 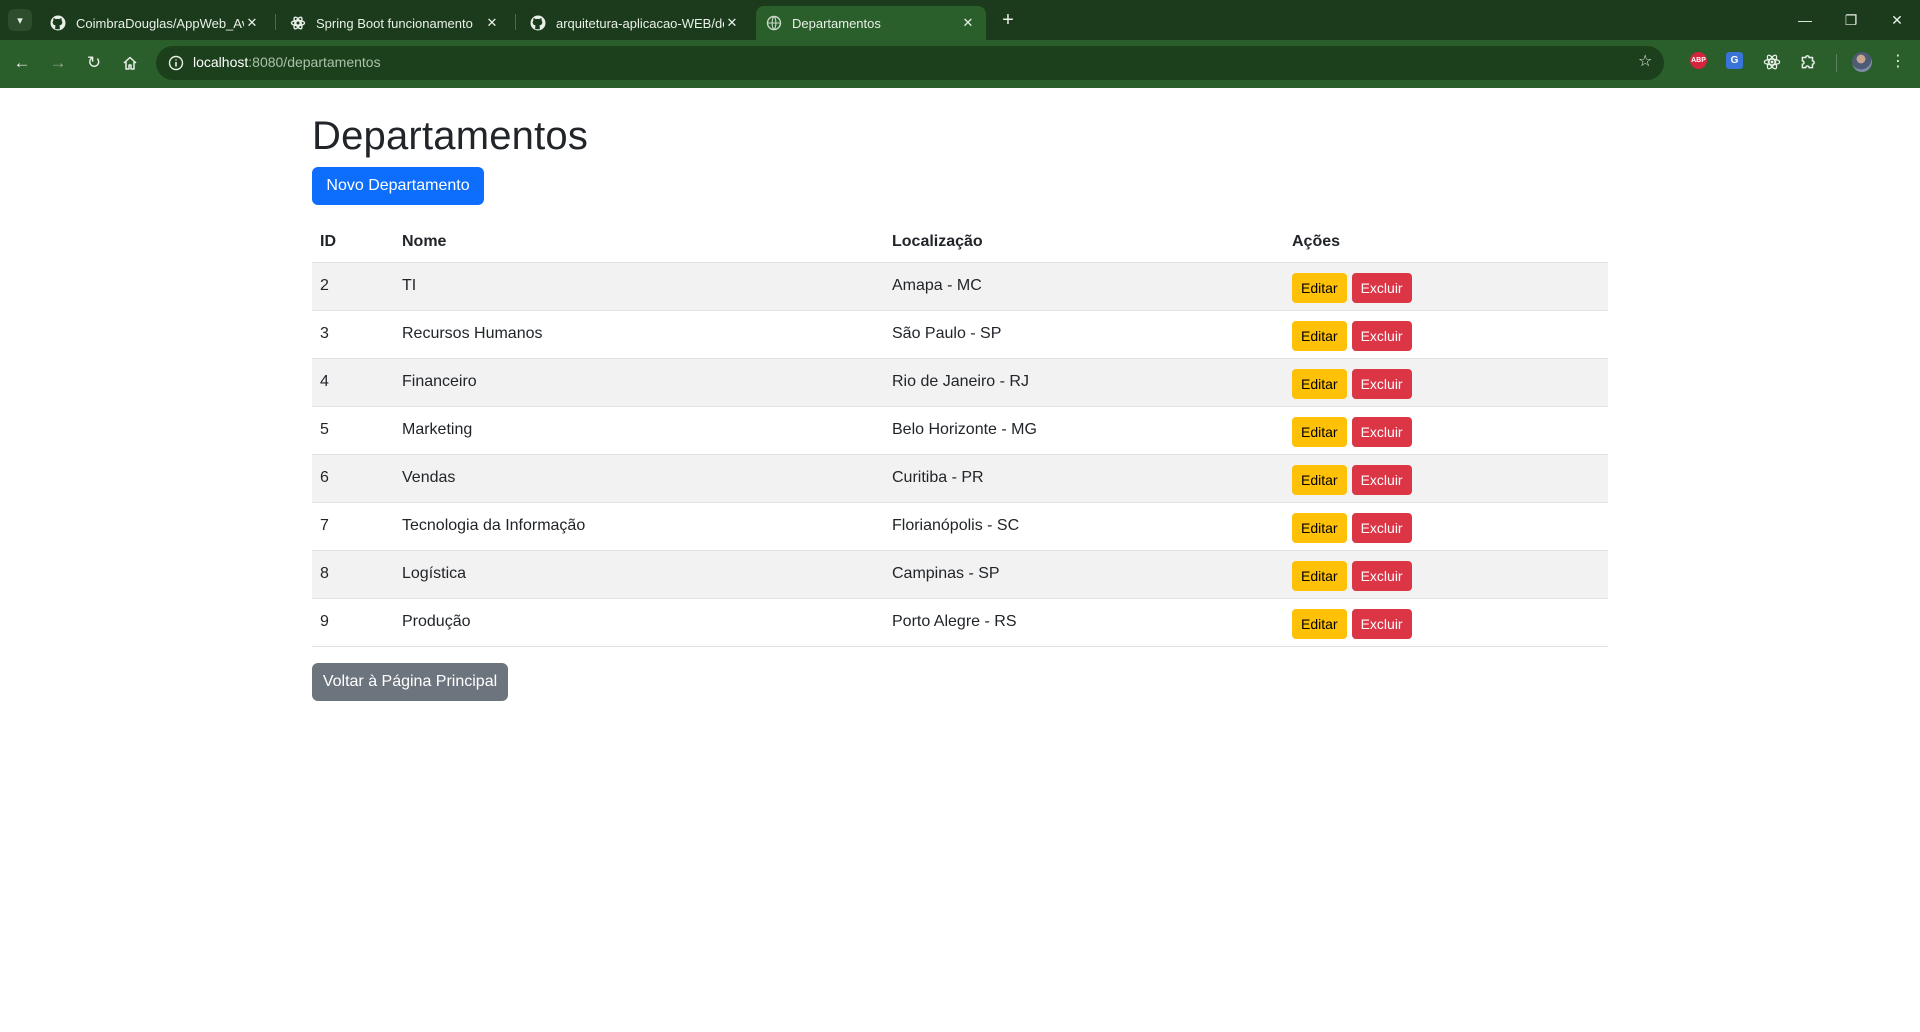 I want to click on header-nome: Nome, so click(x=639, y=242).